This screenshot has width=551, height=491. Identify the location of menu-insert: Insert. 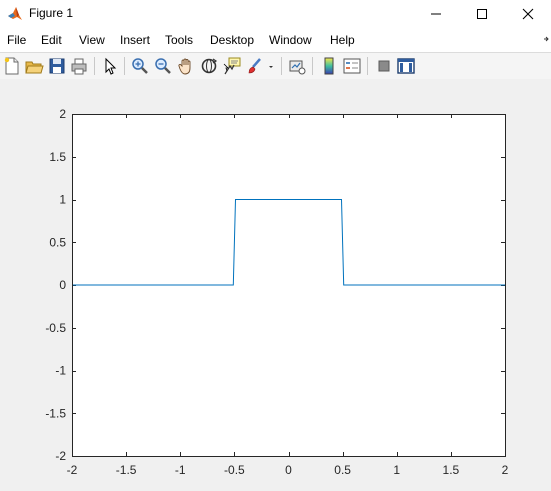
(135, 40).